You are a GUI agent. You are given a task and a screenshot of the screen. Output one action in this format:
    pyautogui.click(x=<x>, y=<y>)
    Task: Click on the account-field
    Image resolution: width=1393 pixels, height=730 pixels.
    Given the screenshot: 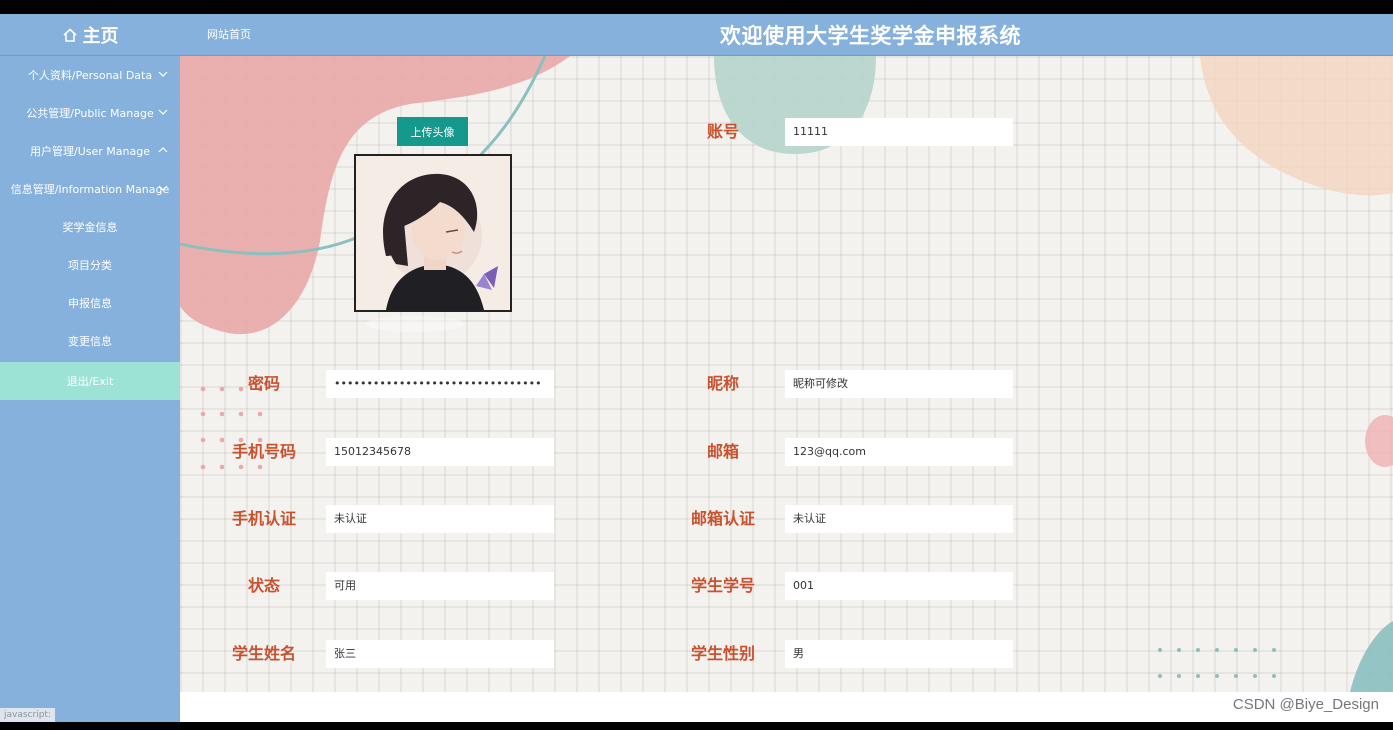 What is the action you would take?
    pyautogui.click(x=899, y=132)
    